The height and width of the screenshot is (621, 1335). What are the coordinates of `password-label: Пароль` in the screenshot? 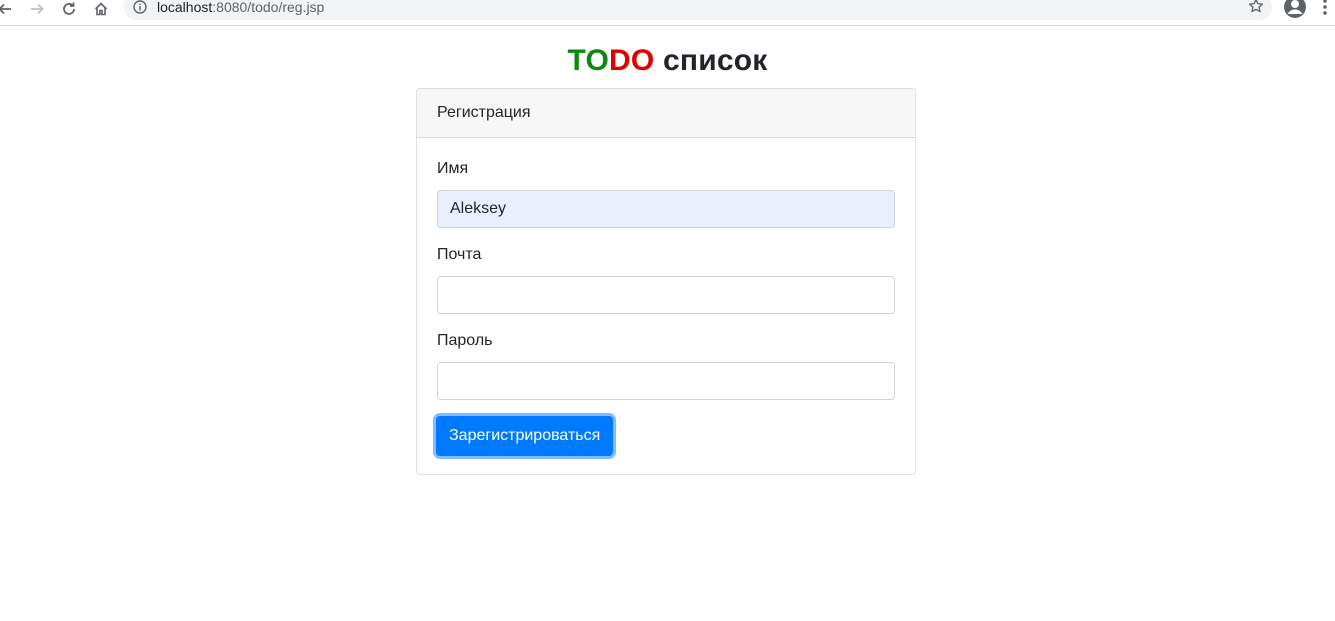 It's located at (465, 340).